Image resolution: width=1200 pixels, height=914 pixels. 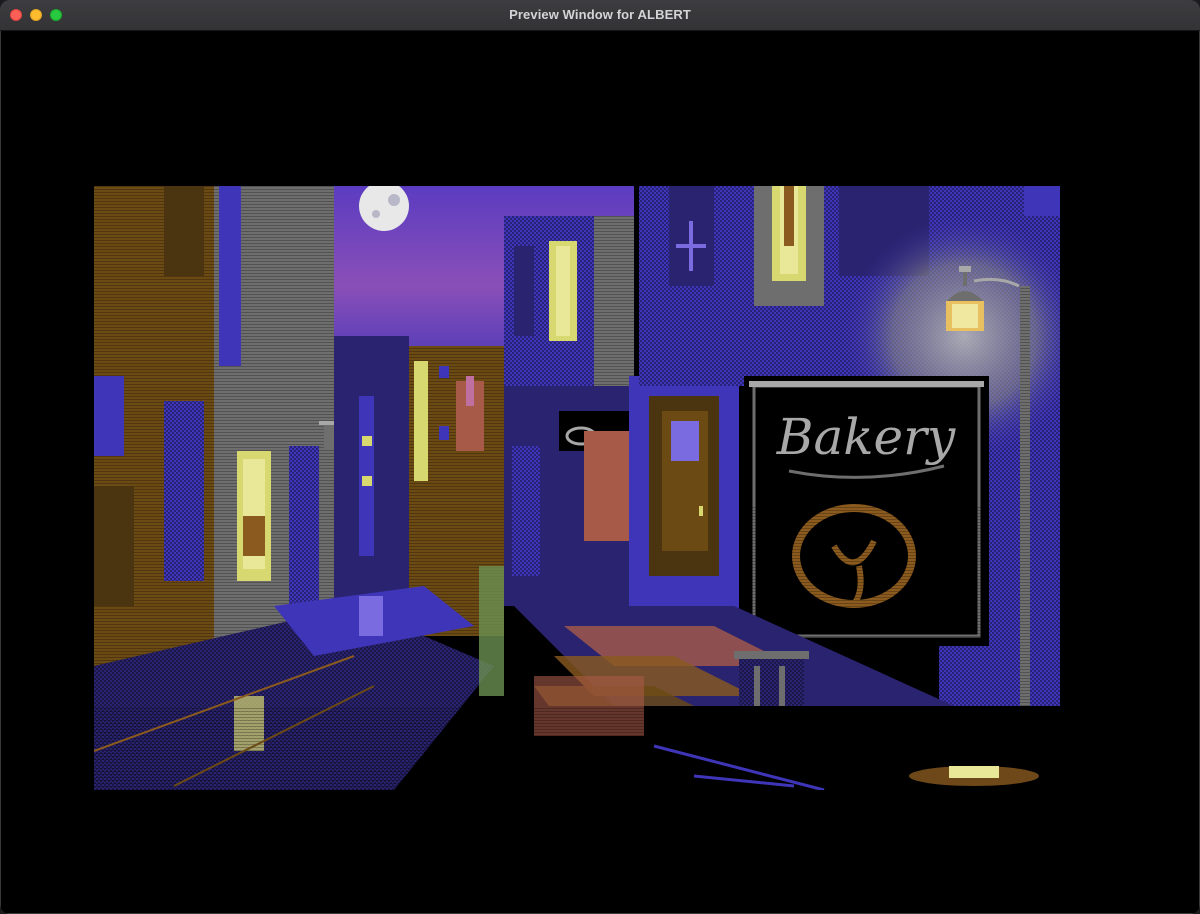 I want to click on title-bar: Preview Window for ALBERT, so click(x=600, y=15).